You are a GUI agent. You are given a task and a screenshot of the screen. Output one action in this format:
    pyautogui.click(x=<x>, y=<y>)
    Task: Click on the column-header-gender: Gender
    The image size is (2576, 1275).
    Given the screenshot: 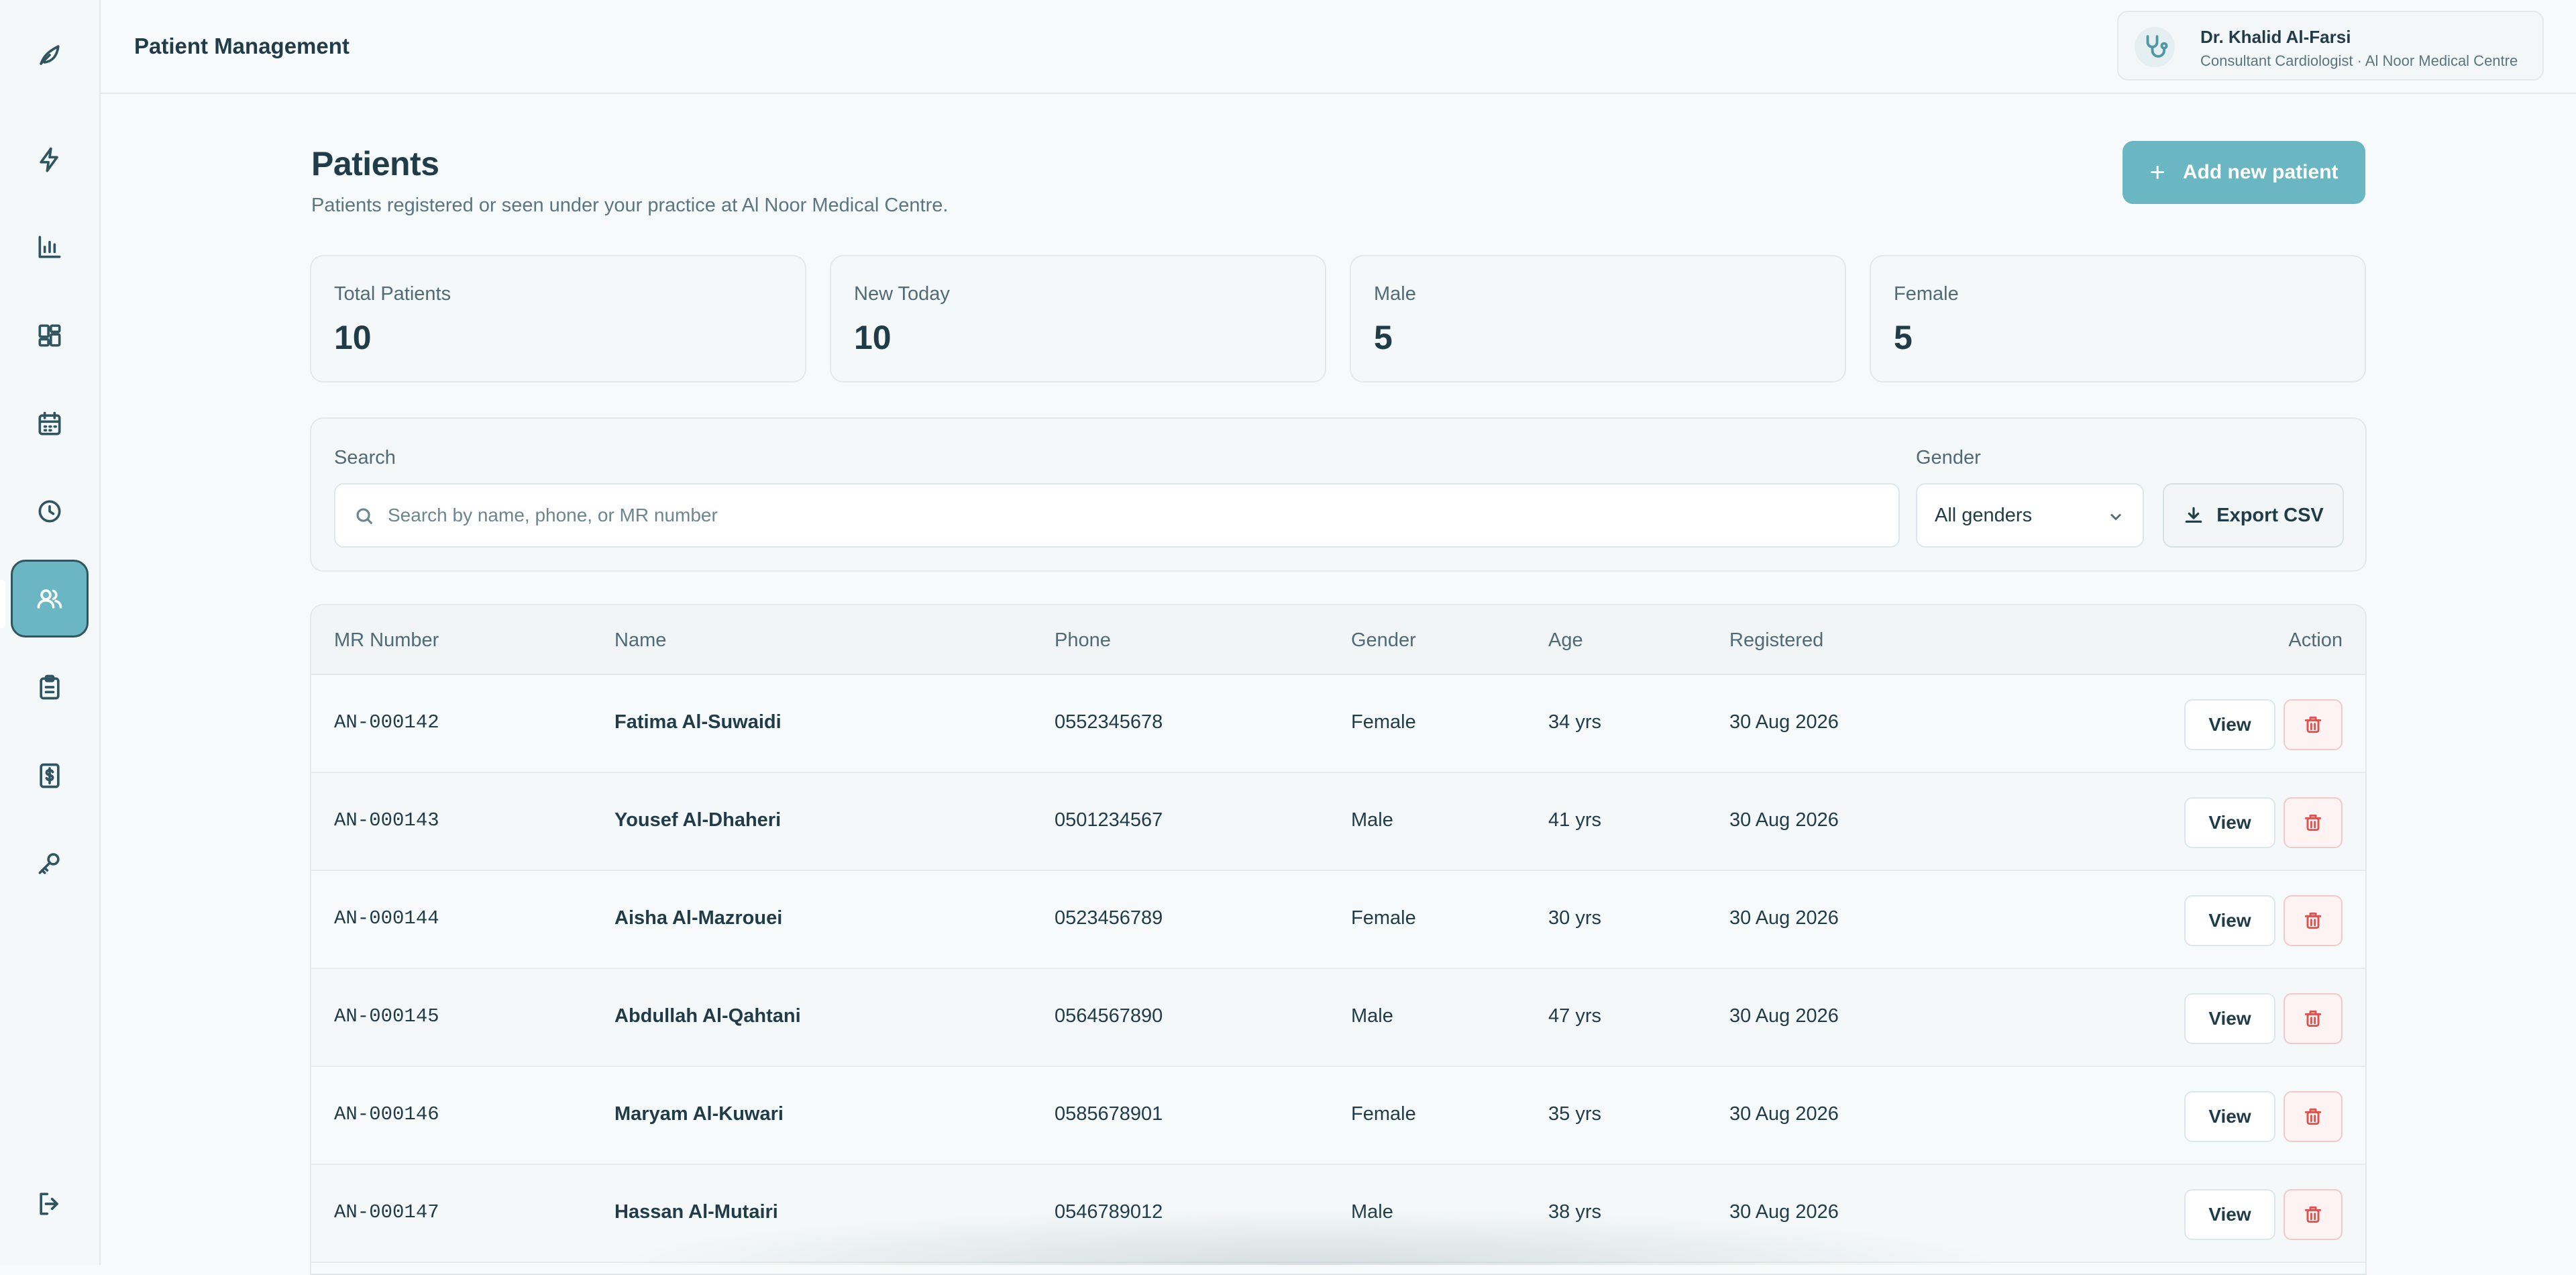 What is the action you would take?
    pyautogui.click(x=1383, y=640)
    